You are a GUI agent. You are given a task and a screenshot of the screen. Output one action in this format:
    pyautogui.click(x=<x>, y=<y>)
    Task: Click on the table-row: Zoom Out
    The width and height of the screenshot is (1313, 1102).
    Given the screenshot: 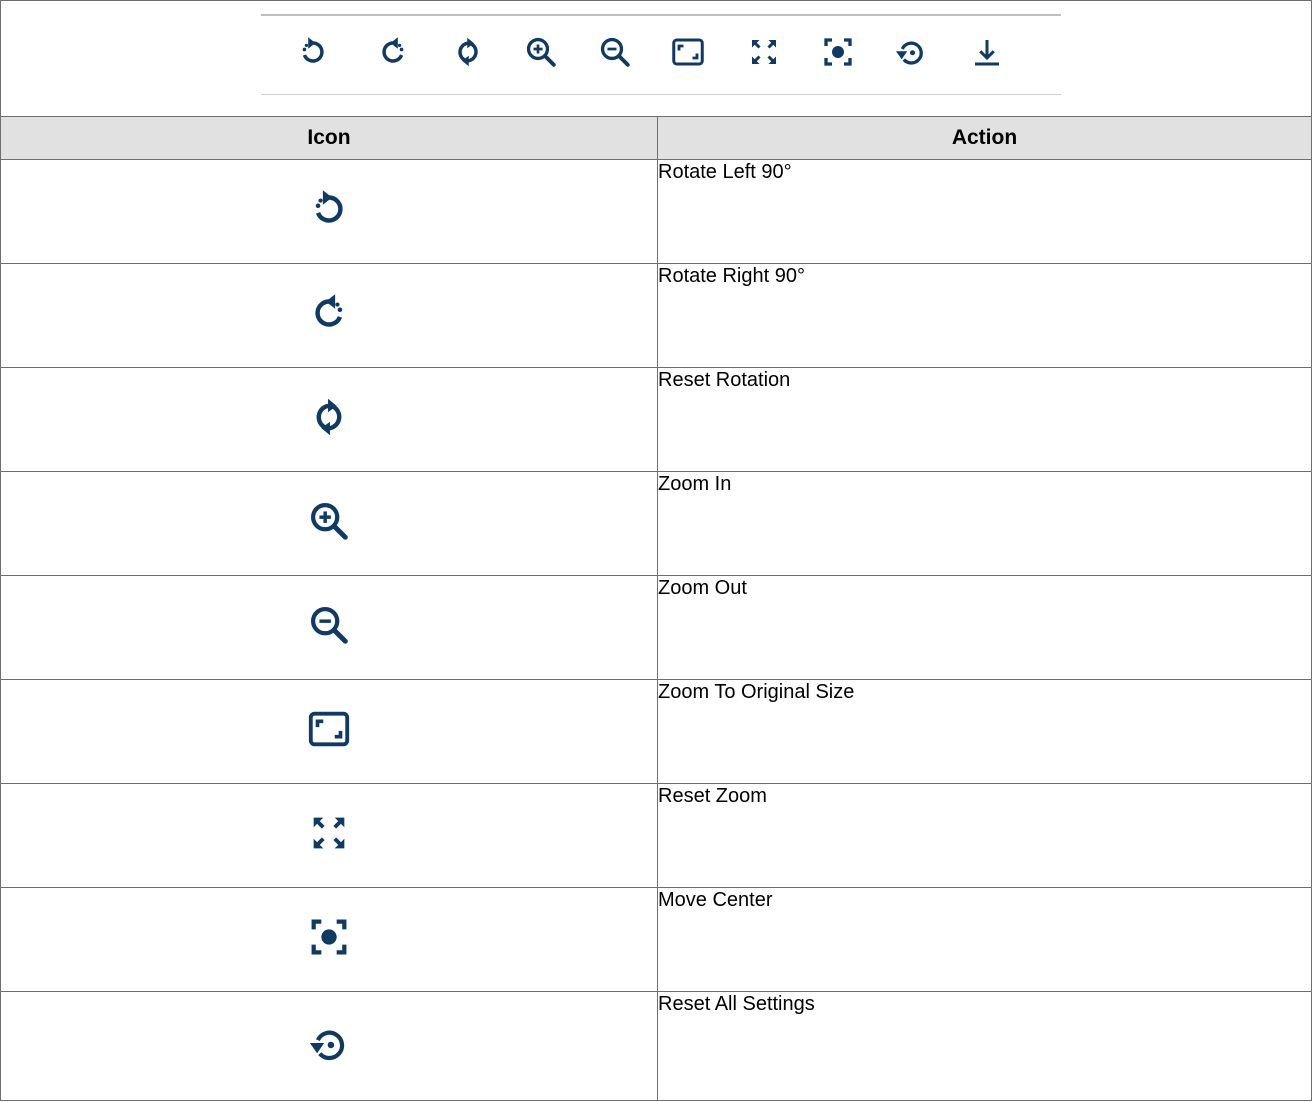 What is the action you would take?
    pyautogui.click(x=656, y=627)
    